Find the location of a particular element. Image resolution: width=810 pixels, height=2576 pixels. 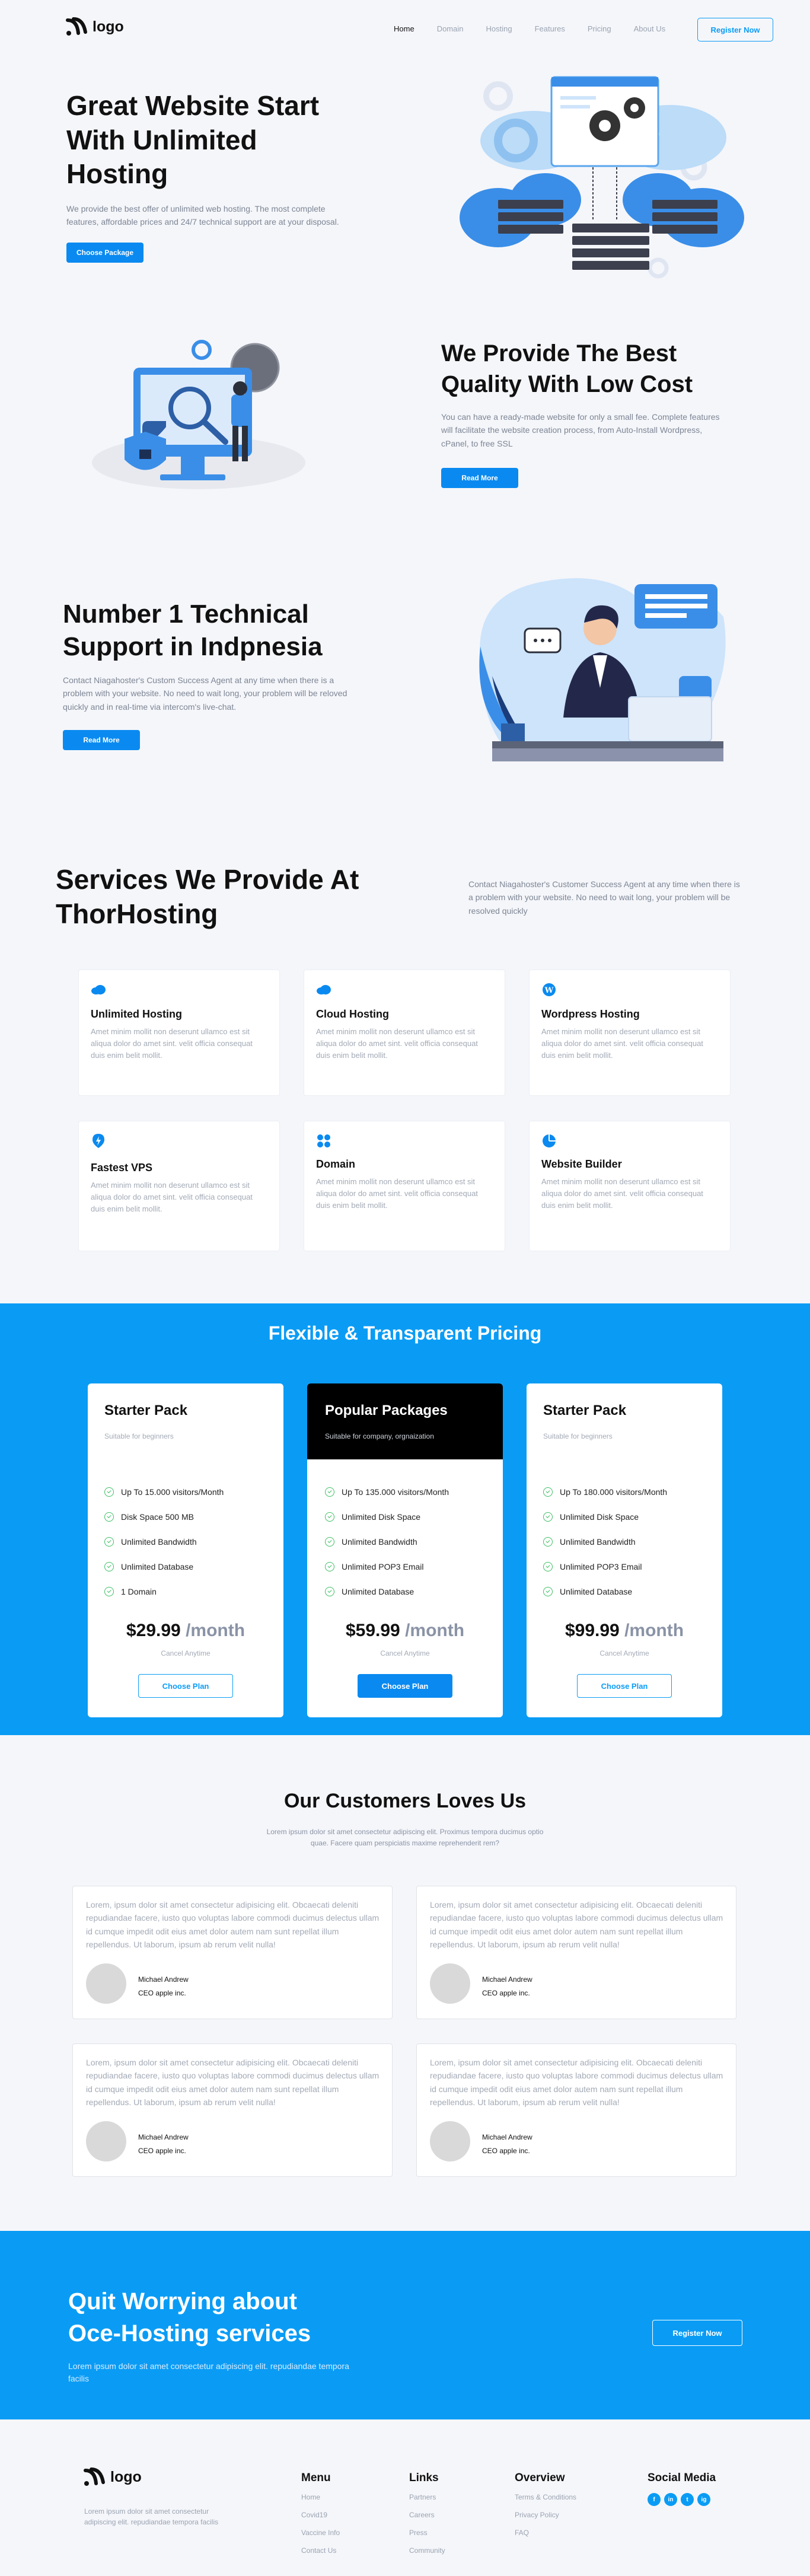

support-read-more-button: Read More is located at coordinates (101, 740).